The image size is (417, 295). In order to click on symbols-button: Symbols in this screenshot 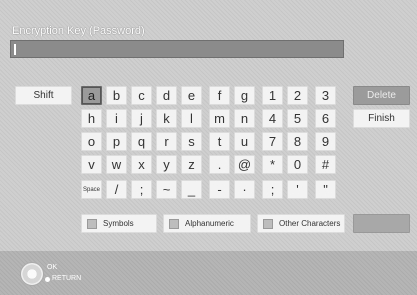, I will do `click(119, 223)`.